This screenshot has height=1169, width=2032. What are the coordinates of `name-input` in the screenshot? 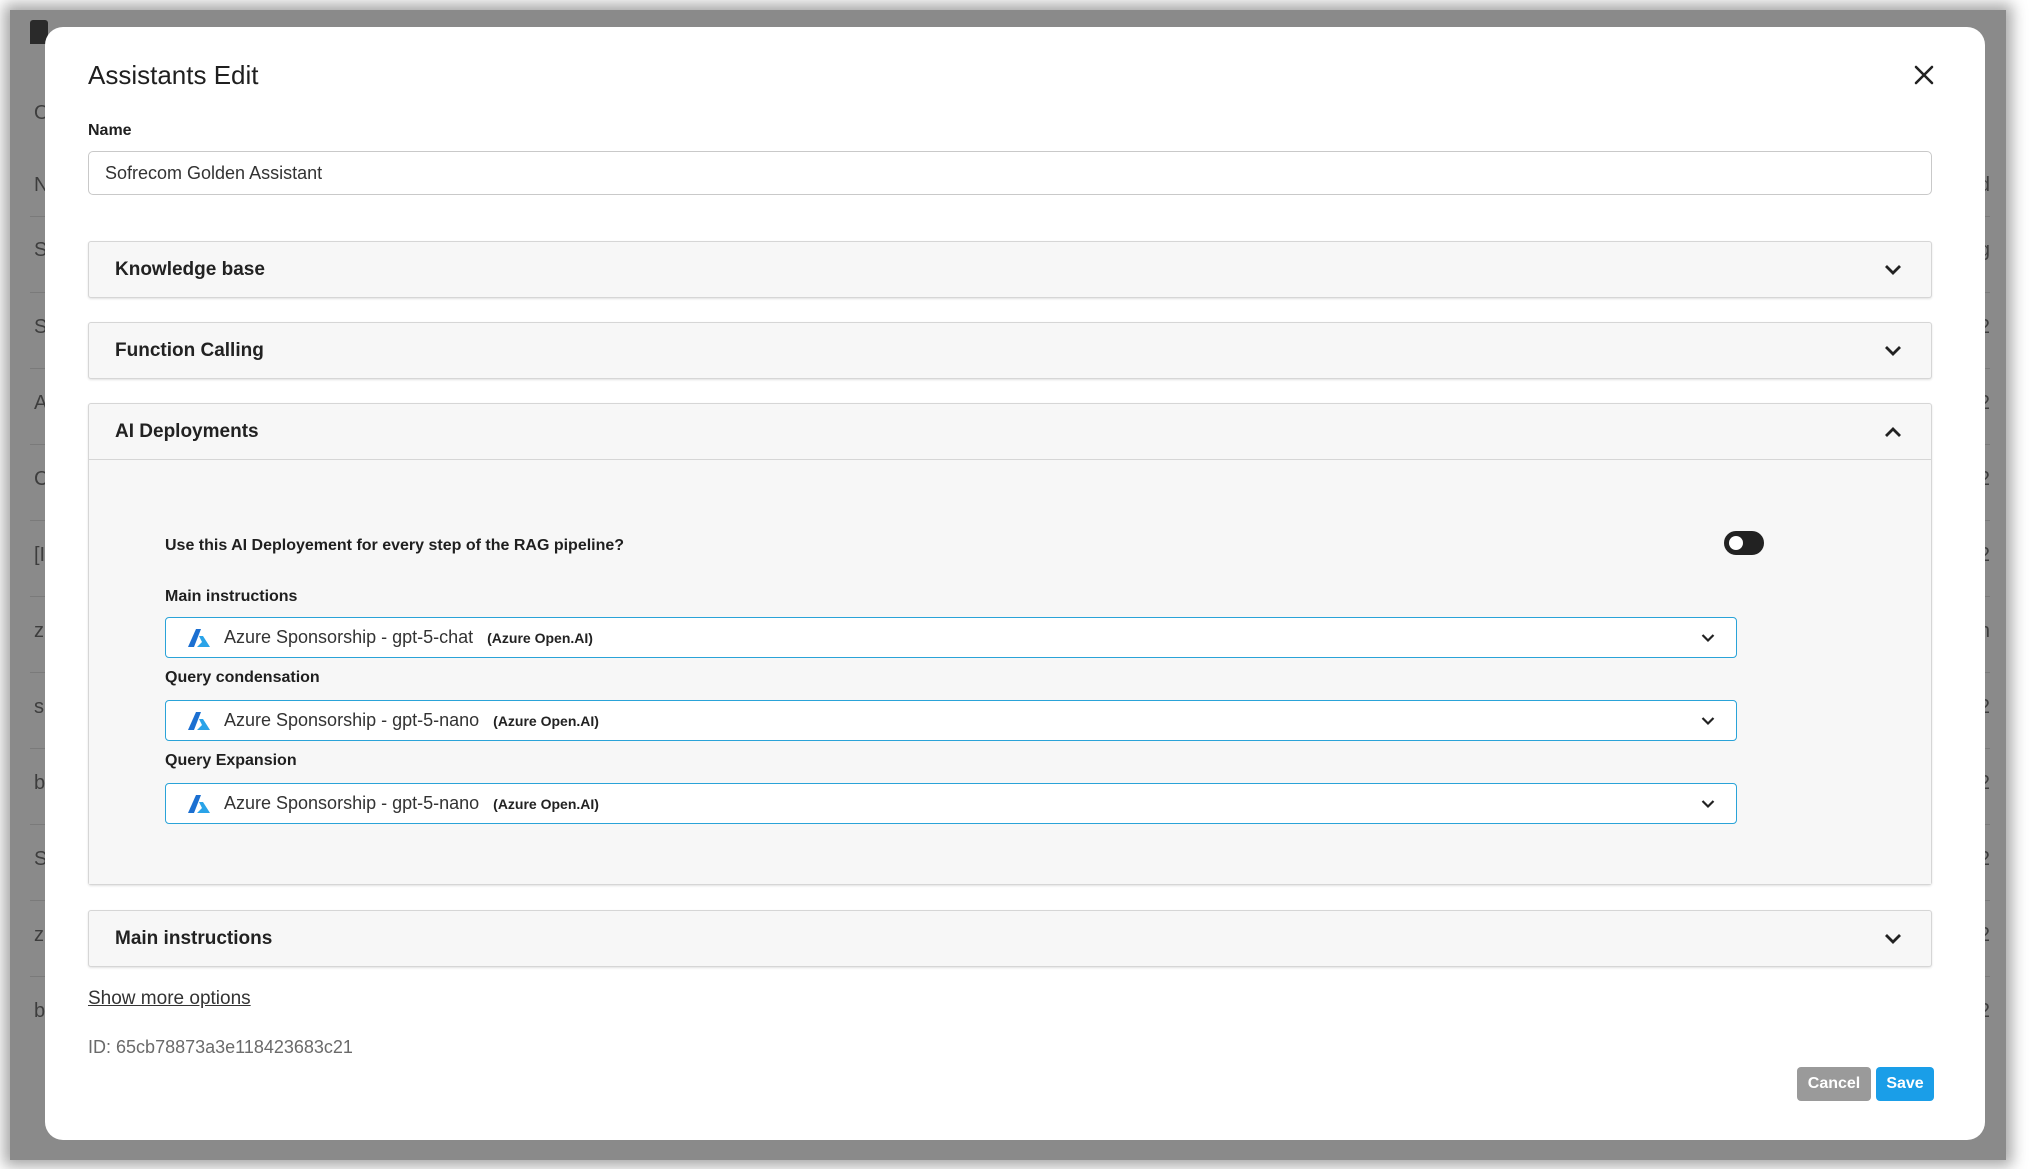 It's located at (1010, 173).